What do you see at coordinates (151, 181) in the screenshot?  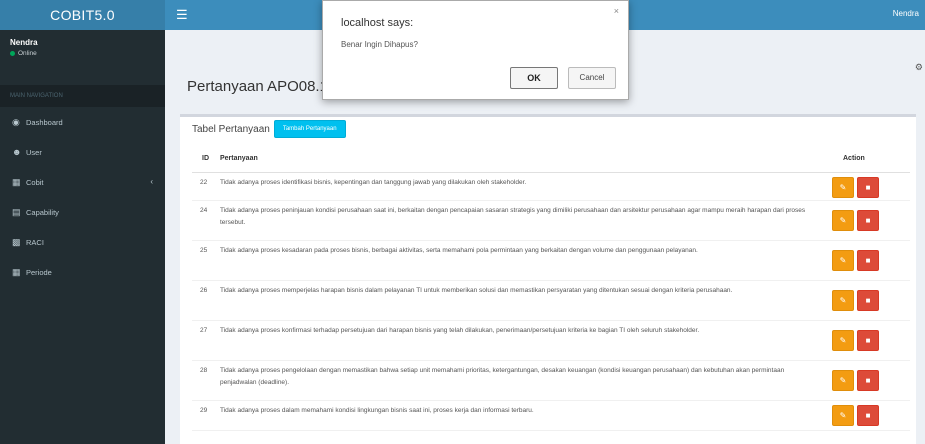 I see `chevron-left-icon: ‹` at bounding box center [151, 181].